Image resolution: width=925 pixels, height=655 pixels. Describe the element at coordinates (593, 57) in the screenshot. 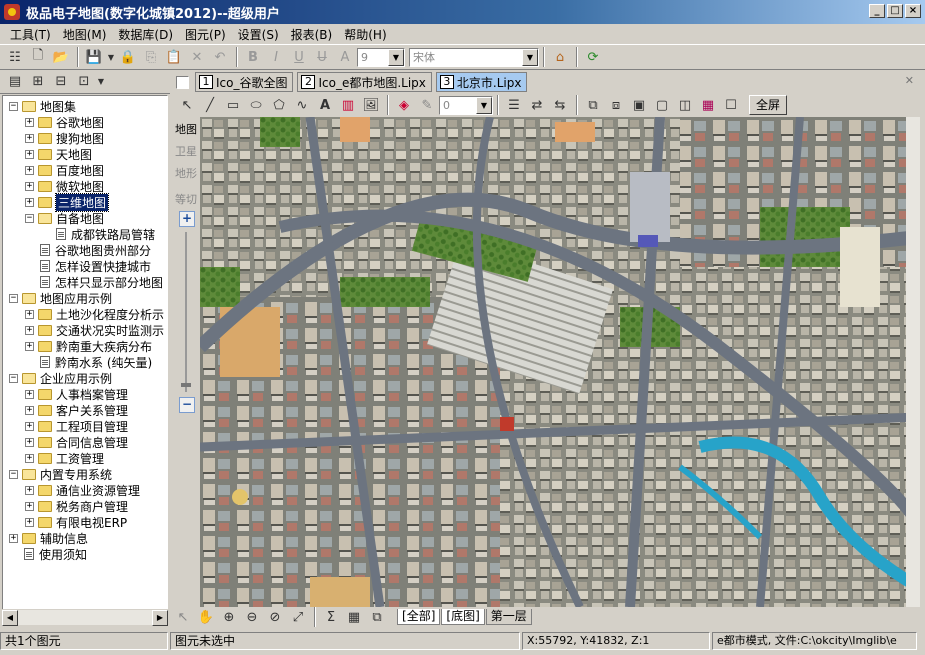

I see `refresh-icon: ⟳` at that location.